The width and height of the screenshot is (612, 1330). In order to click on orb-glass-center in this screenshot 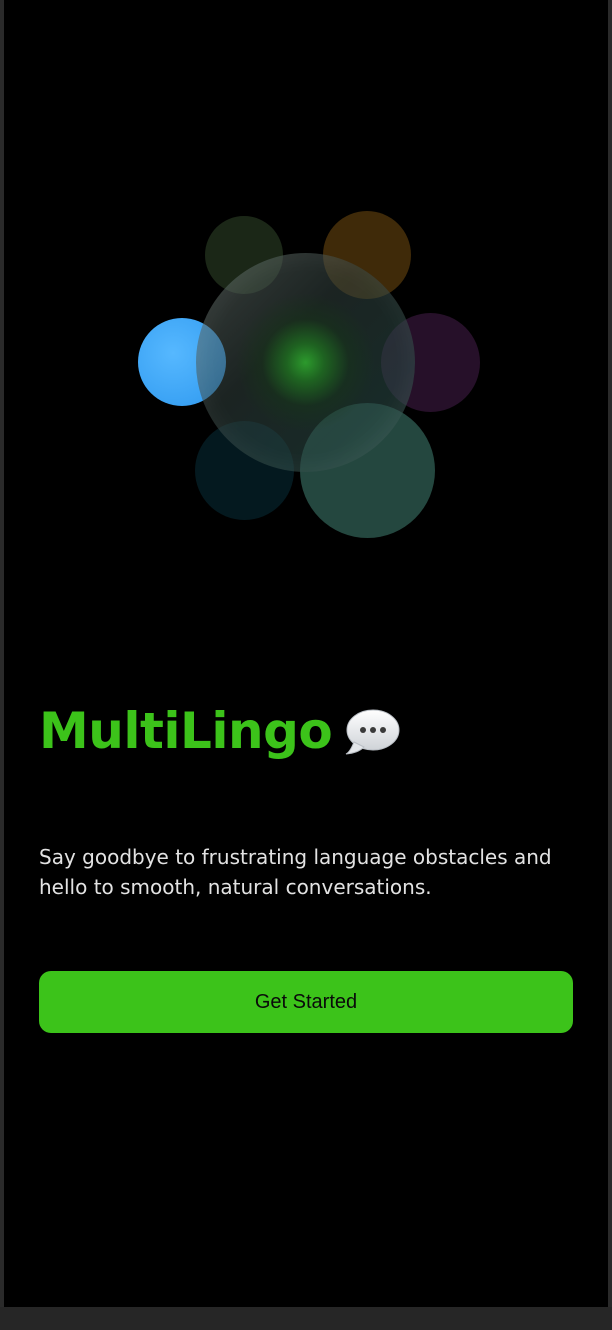, I will do `click(305, 362)`.